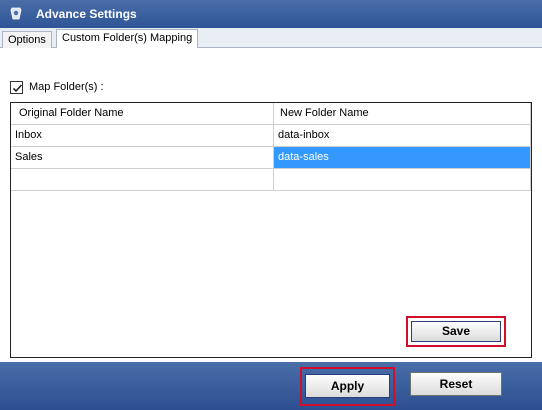 This screenshot has height=410, width=542. What do you see at coordinates (86, 14) in the screenshot?
I see `window-title: Advance Settings` at bounding box center [86, 14].